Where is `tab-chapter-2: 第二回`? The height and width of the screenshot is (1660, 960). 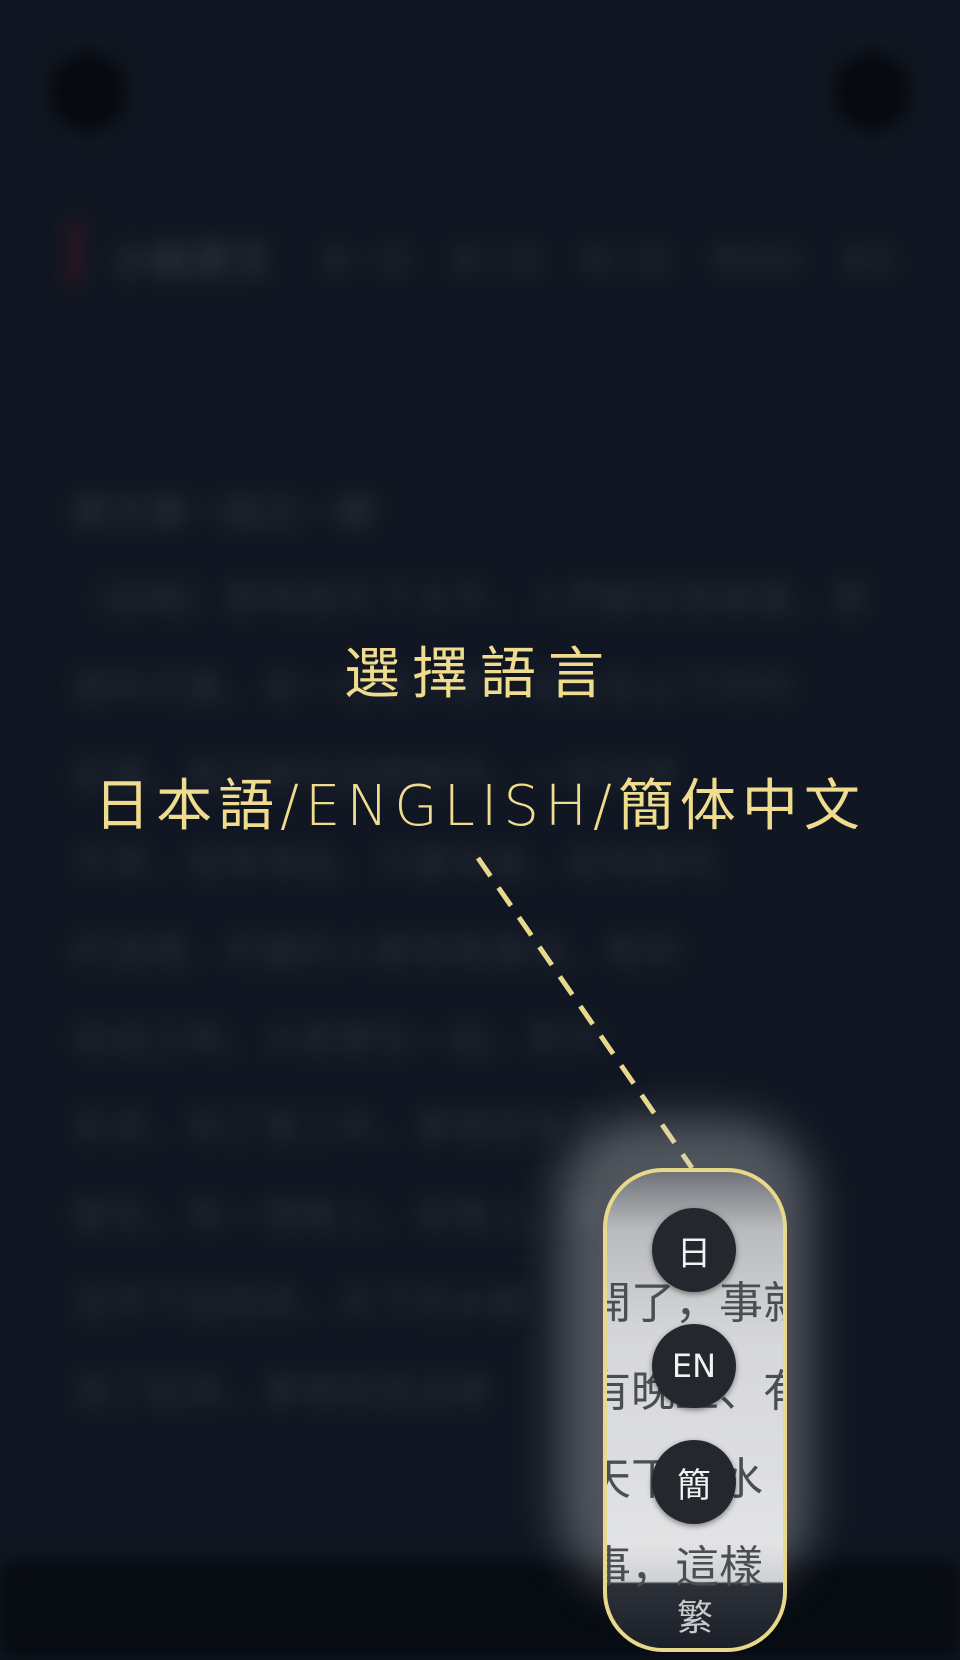
tab-chapter-2: 第二回 is located at coordinates (495, 258).